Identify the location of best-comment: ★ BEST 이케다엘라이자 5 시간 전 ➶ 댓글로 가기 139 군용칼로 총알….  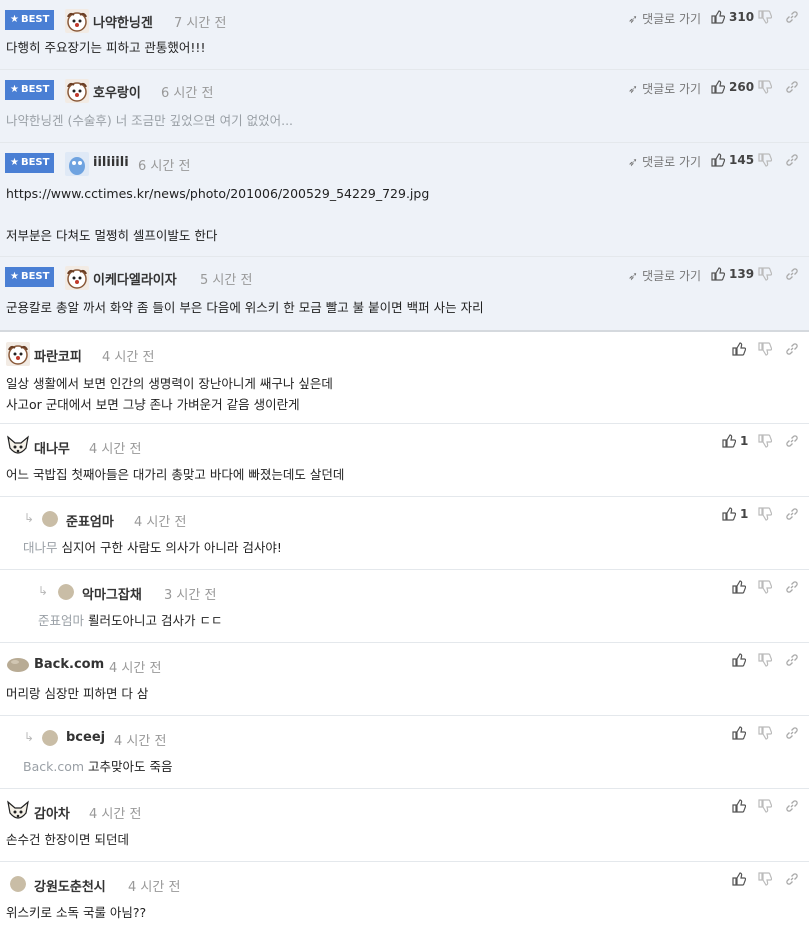
(404, 293).